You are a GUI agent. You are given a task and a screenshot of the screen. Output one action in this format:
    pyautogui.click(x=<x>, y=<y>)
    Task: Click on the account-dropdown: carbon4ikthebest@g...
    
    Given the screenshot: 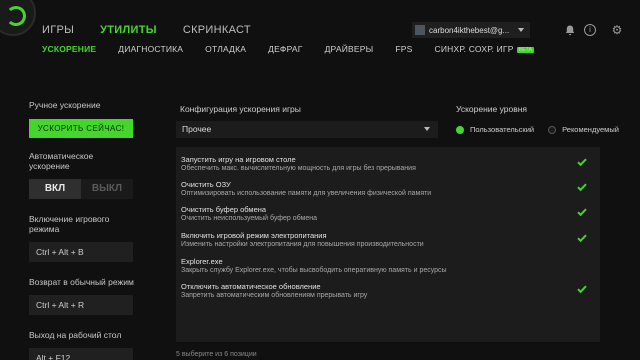 What is the action you would take?
    pyautogui.click(x=471, y=30)
    